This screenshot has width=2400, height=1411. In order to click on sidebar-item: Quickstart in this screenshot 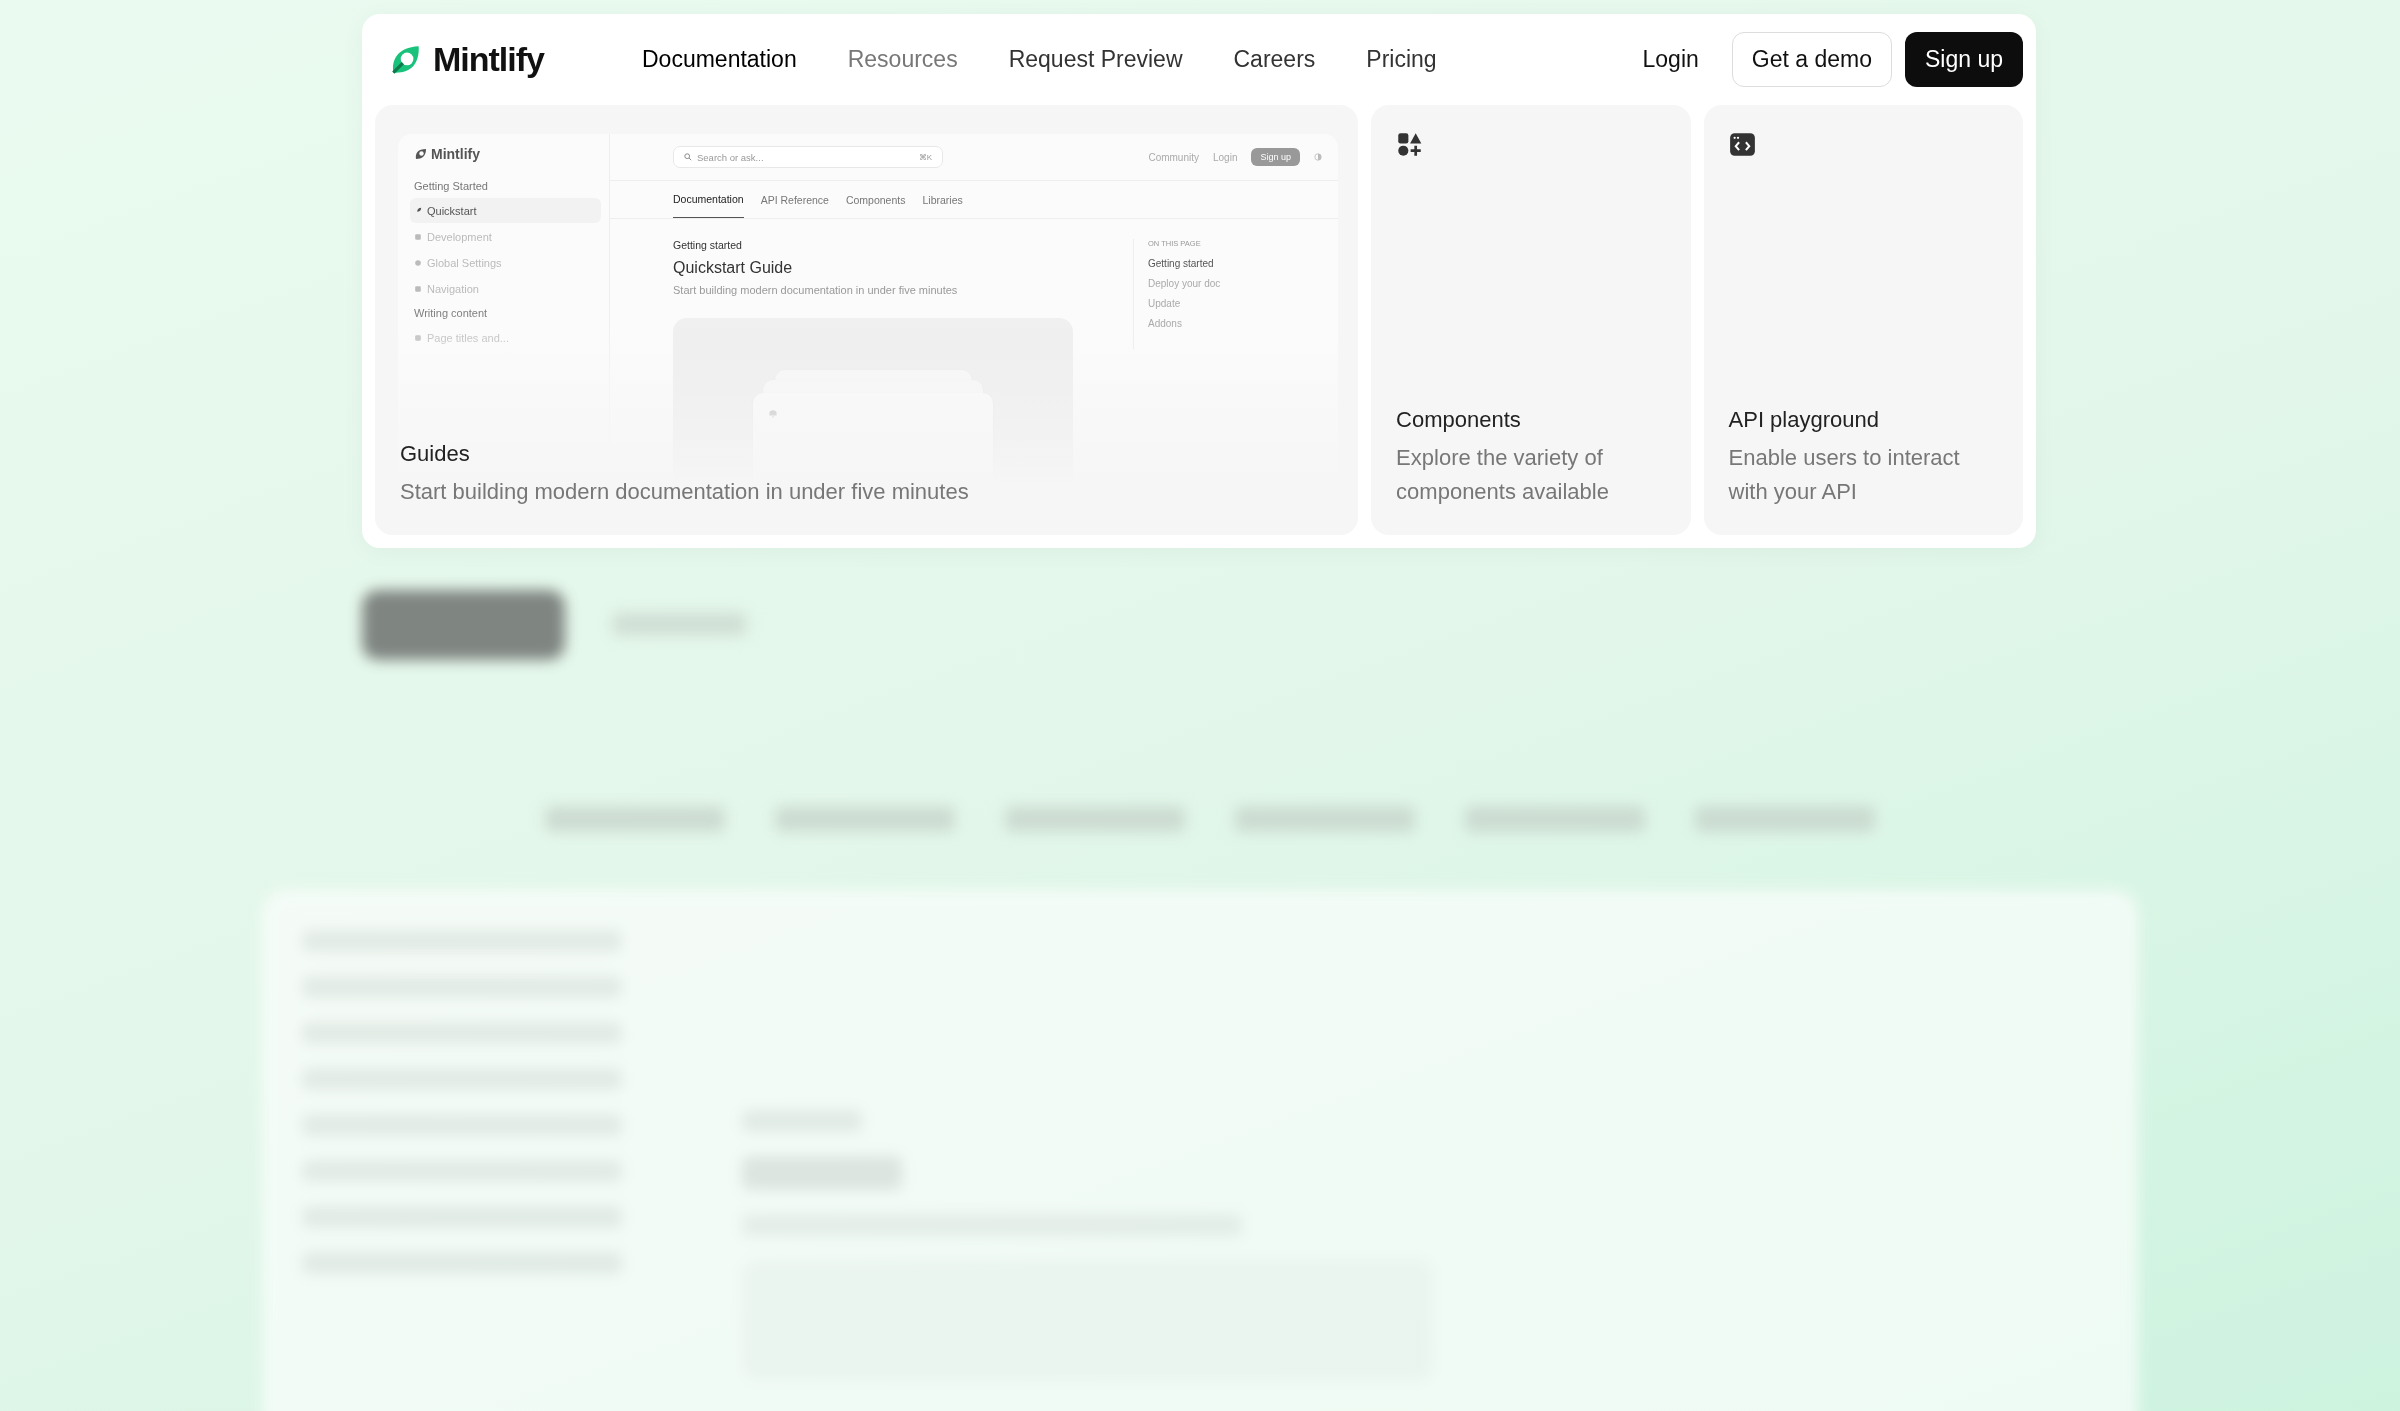, I will do `click(505, 210)`.